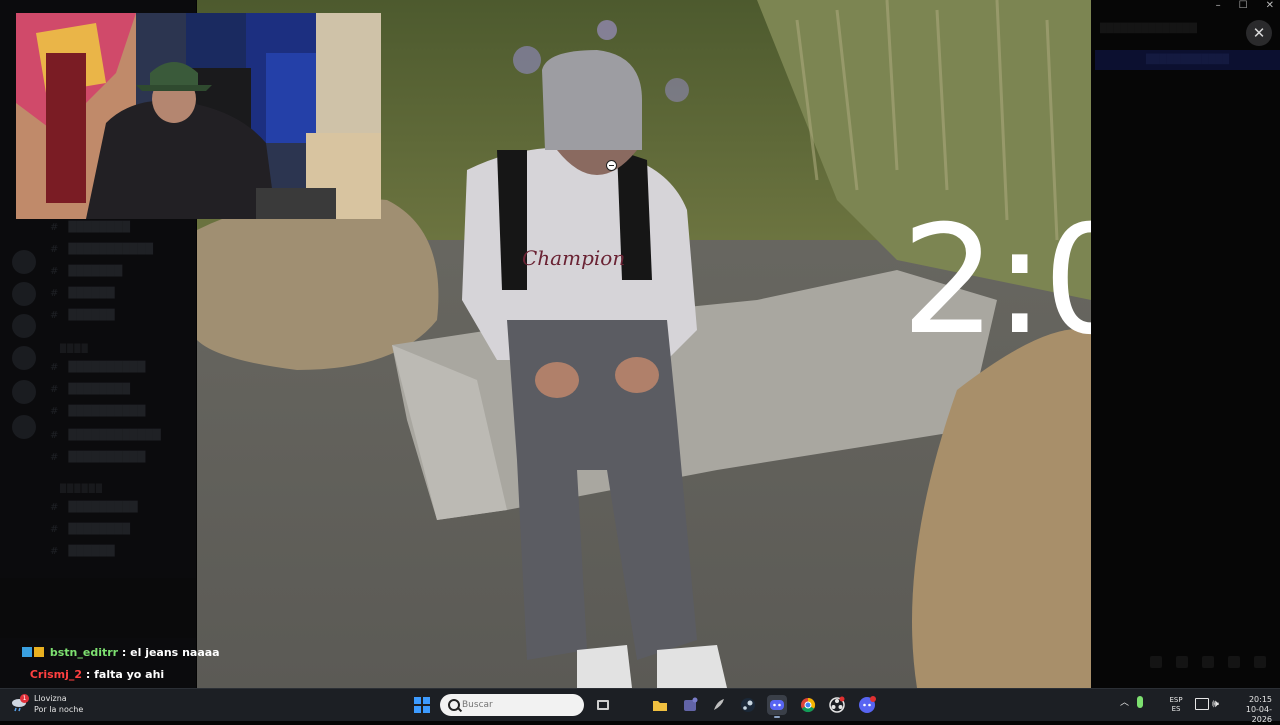 The width and height of the screenshot is (1280, 725). I want to click on chat-username: bstn_editrr, so click(84, 652).